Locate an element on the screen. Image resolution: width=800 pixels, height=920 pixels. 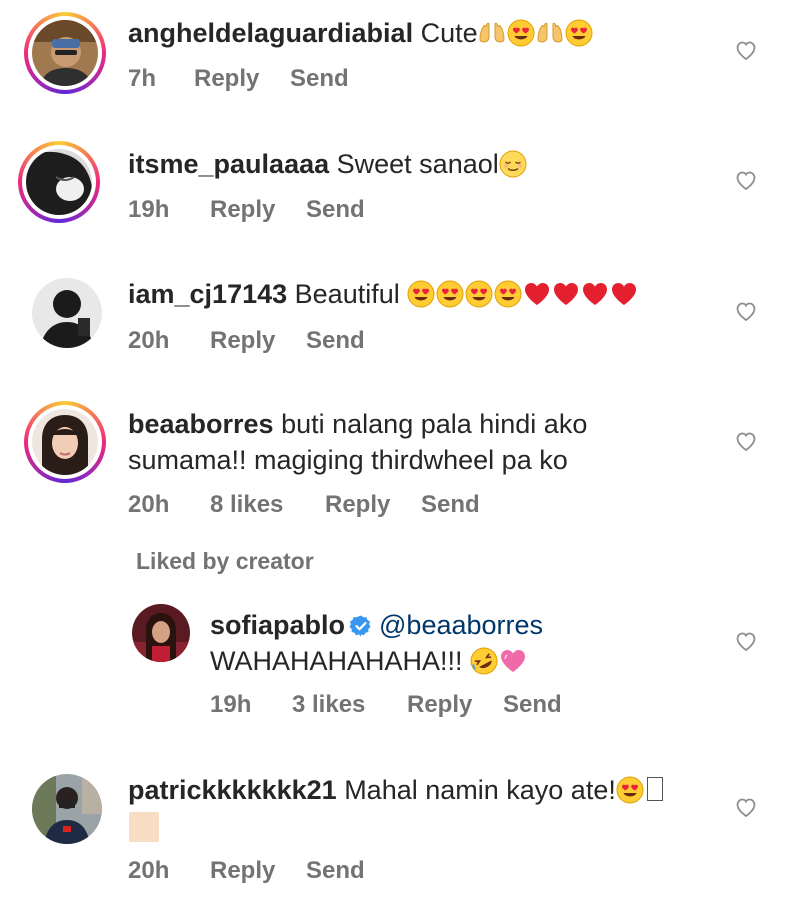
comment-meta: 19h Reply Send is located at coordinates (246, 210).